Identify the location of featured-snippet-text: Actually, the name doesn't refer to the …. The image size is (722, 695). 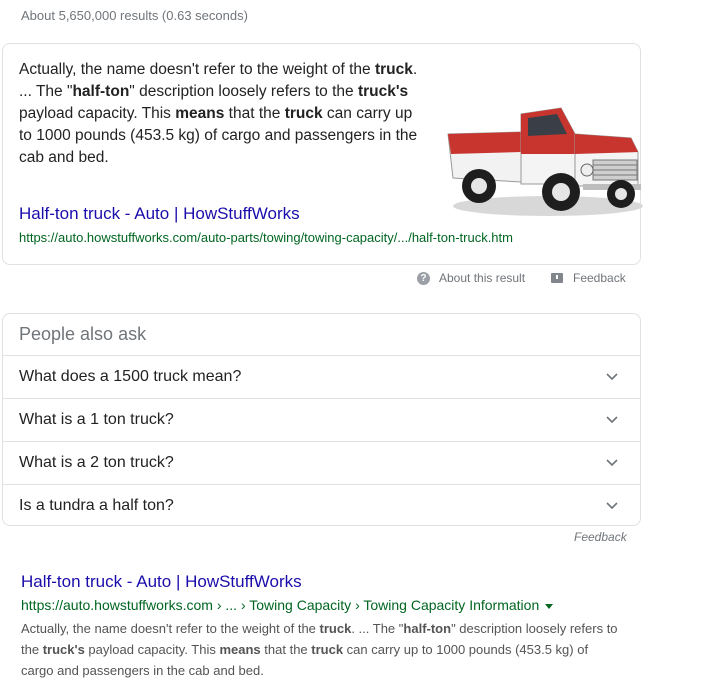
(219, 114).